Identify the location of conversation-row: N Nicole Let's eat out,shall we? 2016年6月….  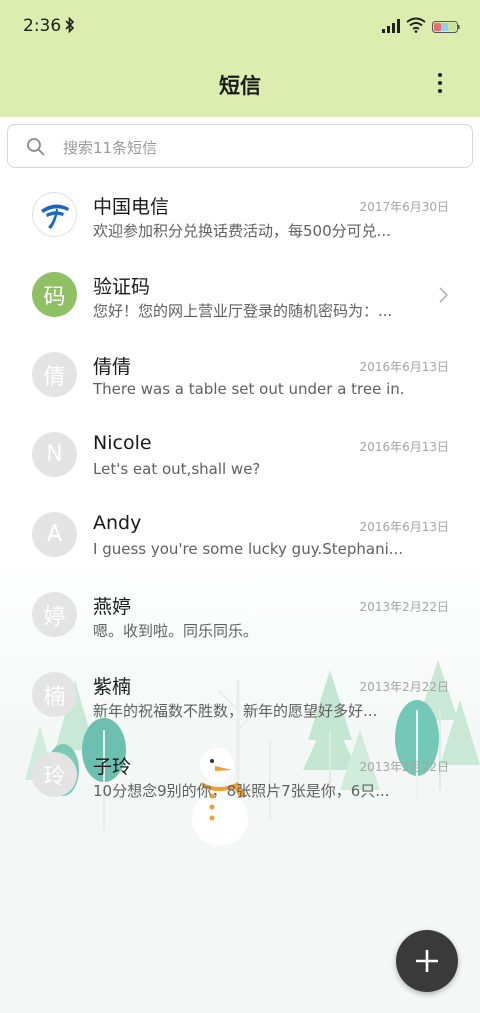
(240, 455).